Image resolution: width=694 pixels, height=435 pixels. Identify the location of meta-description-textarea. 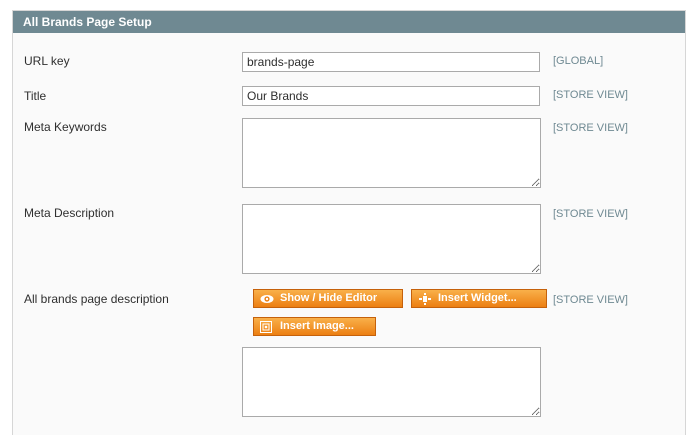
(391, 239).